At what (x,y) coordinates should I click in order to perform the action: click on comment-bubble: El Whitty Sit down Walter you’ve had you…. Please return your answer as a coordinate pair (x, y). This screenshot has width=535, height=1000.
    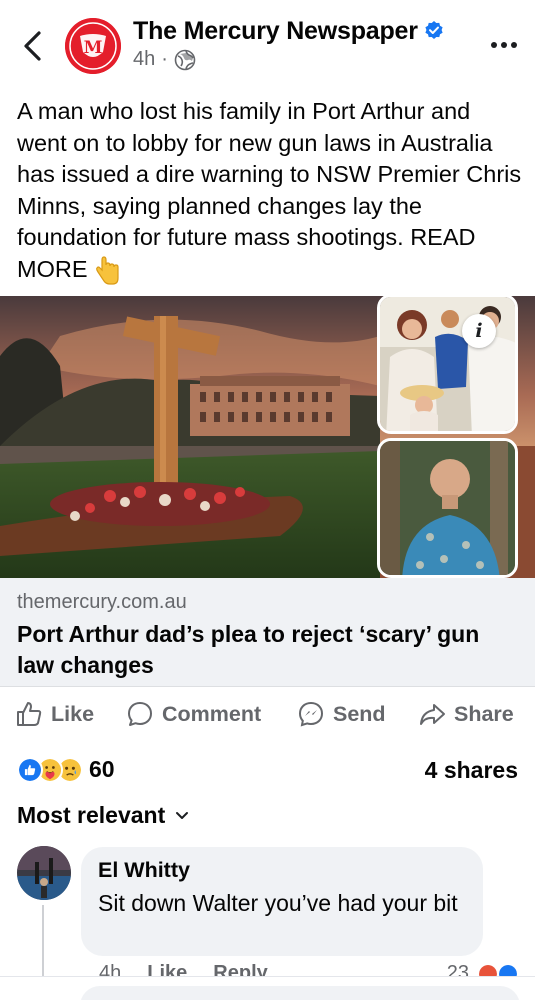
    Looking at the image, I should click on (282, 901).